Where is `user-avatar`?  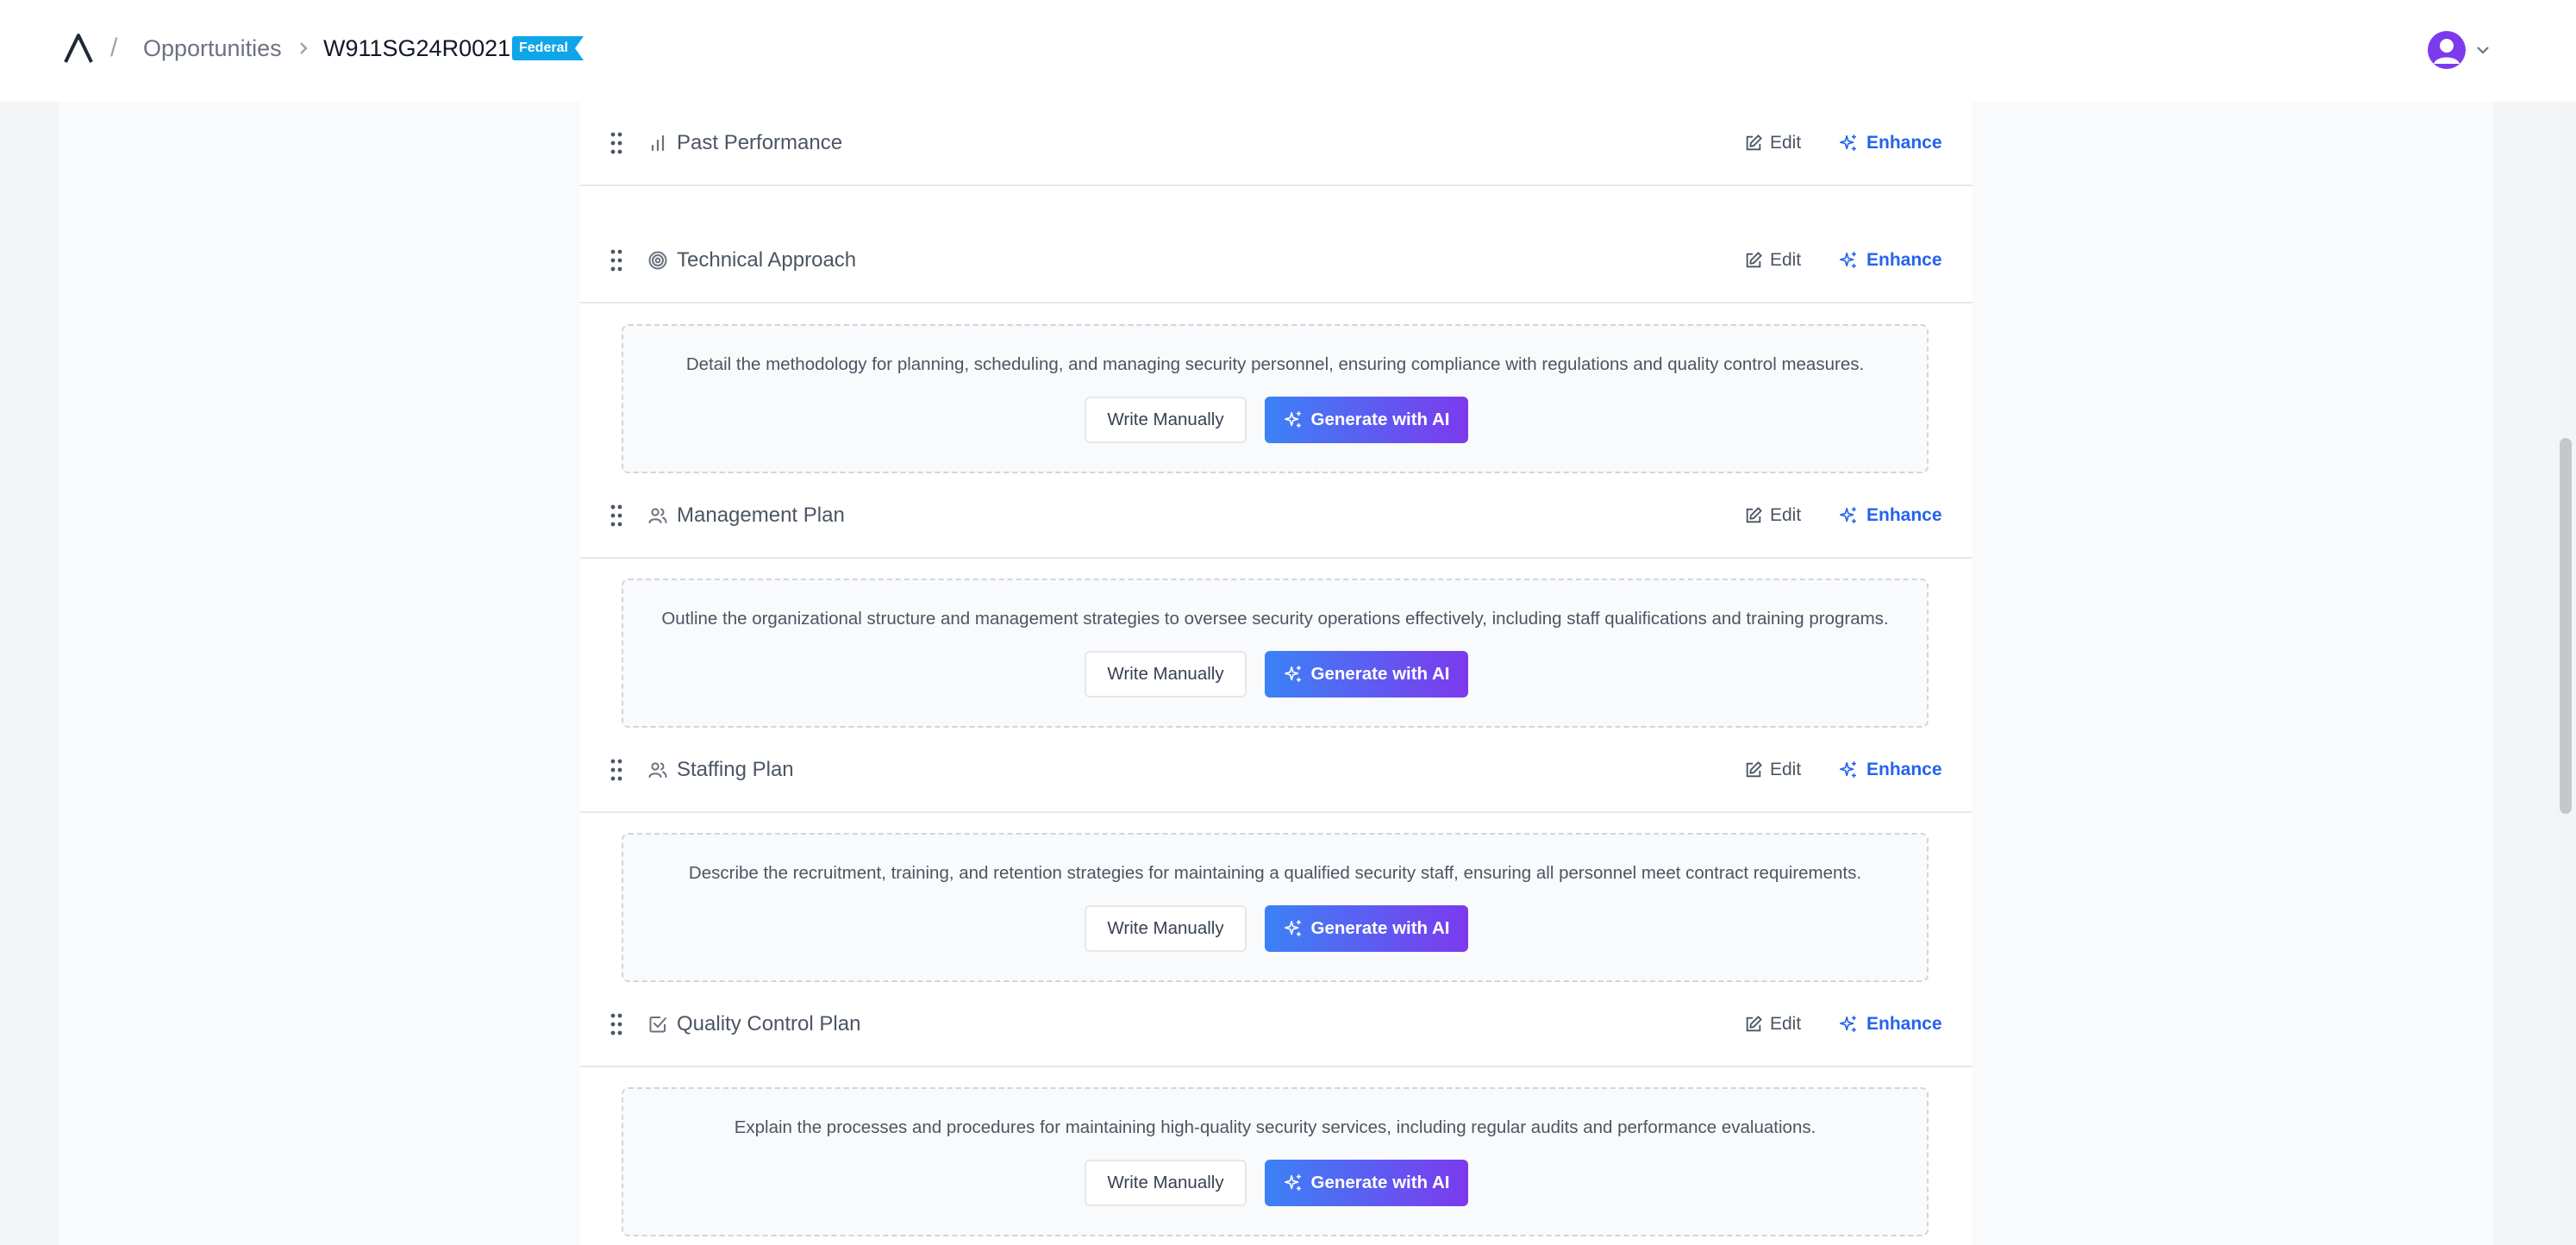
user-avatar is located at coordinates (2447, 50).